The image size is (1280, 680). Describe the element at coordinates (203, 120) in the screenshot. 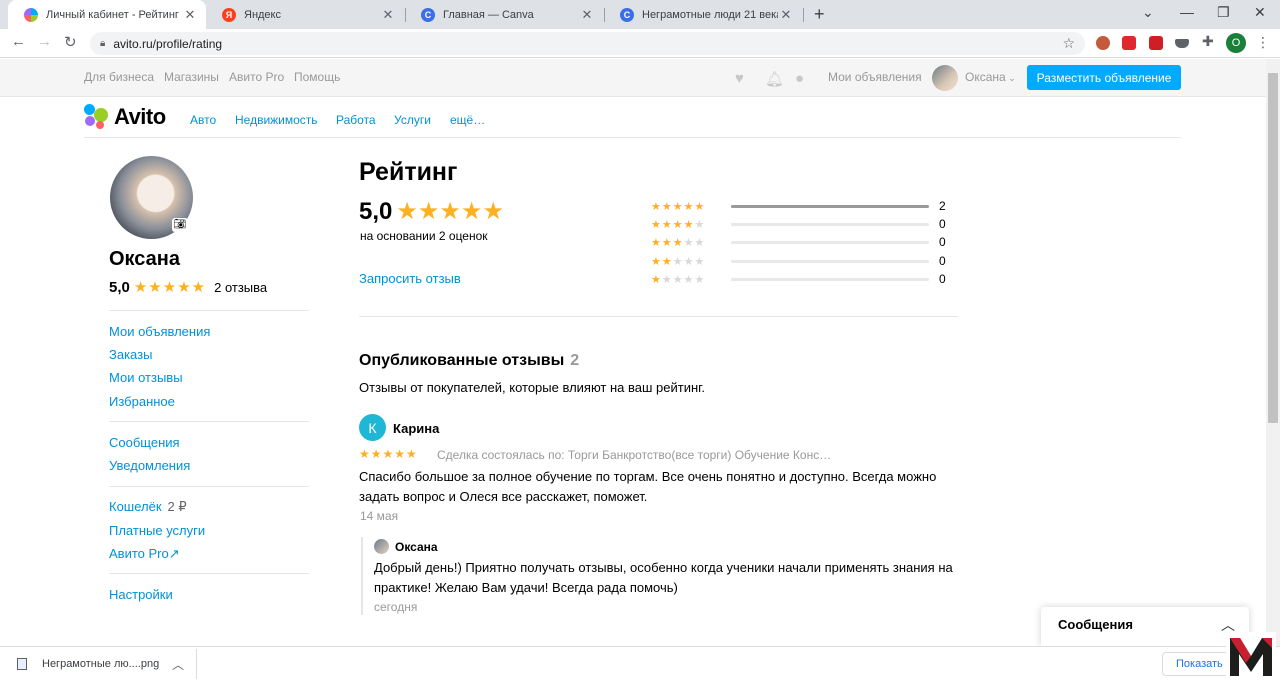

I see `category-auto: Авто` at that location.